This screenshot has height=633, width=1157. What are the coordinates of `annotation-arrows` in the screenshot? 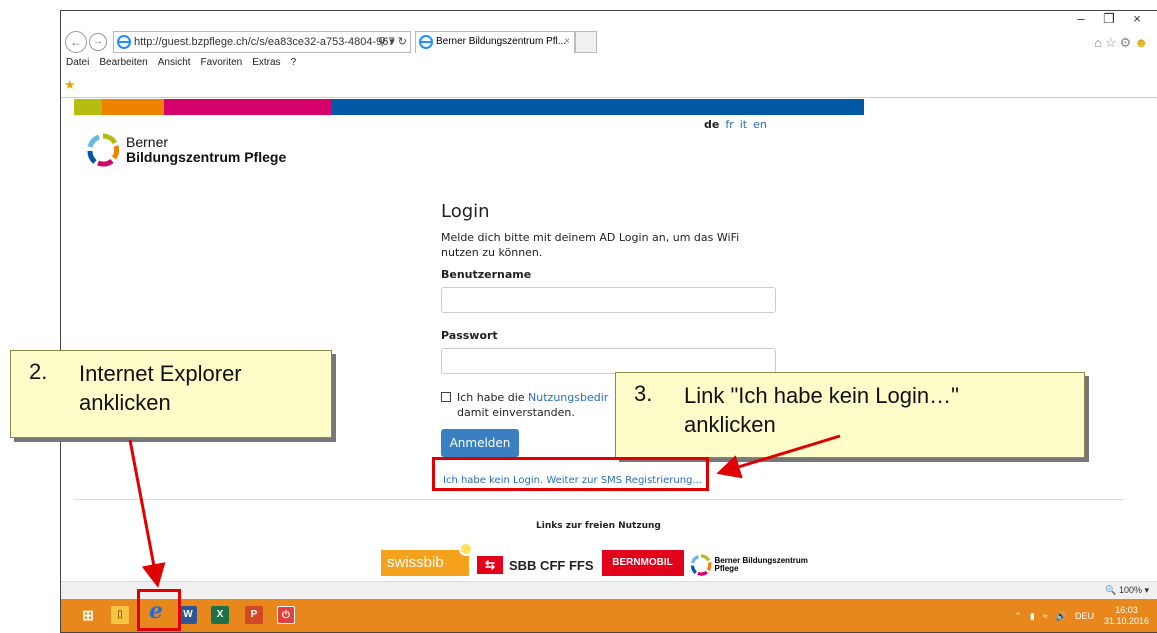 It's located at (484, 511).